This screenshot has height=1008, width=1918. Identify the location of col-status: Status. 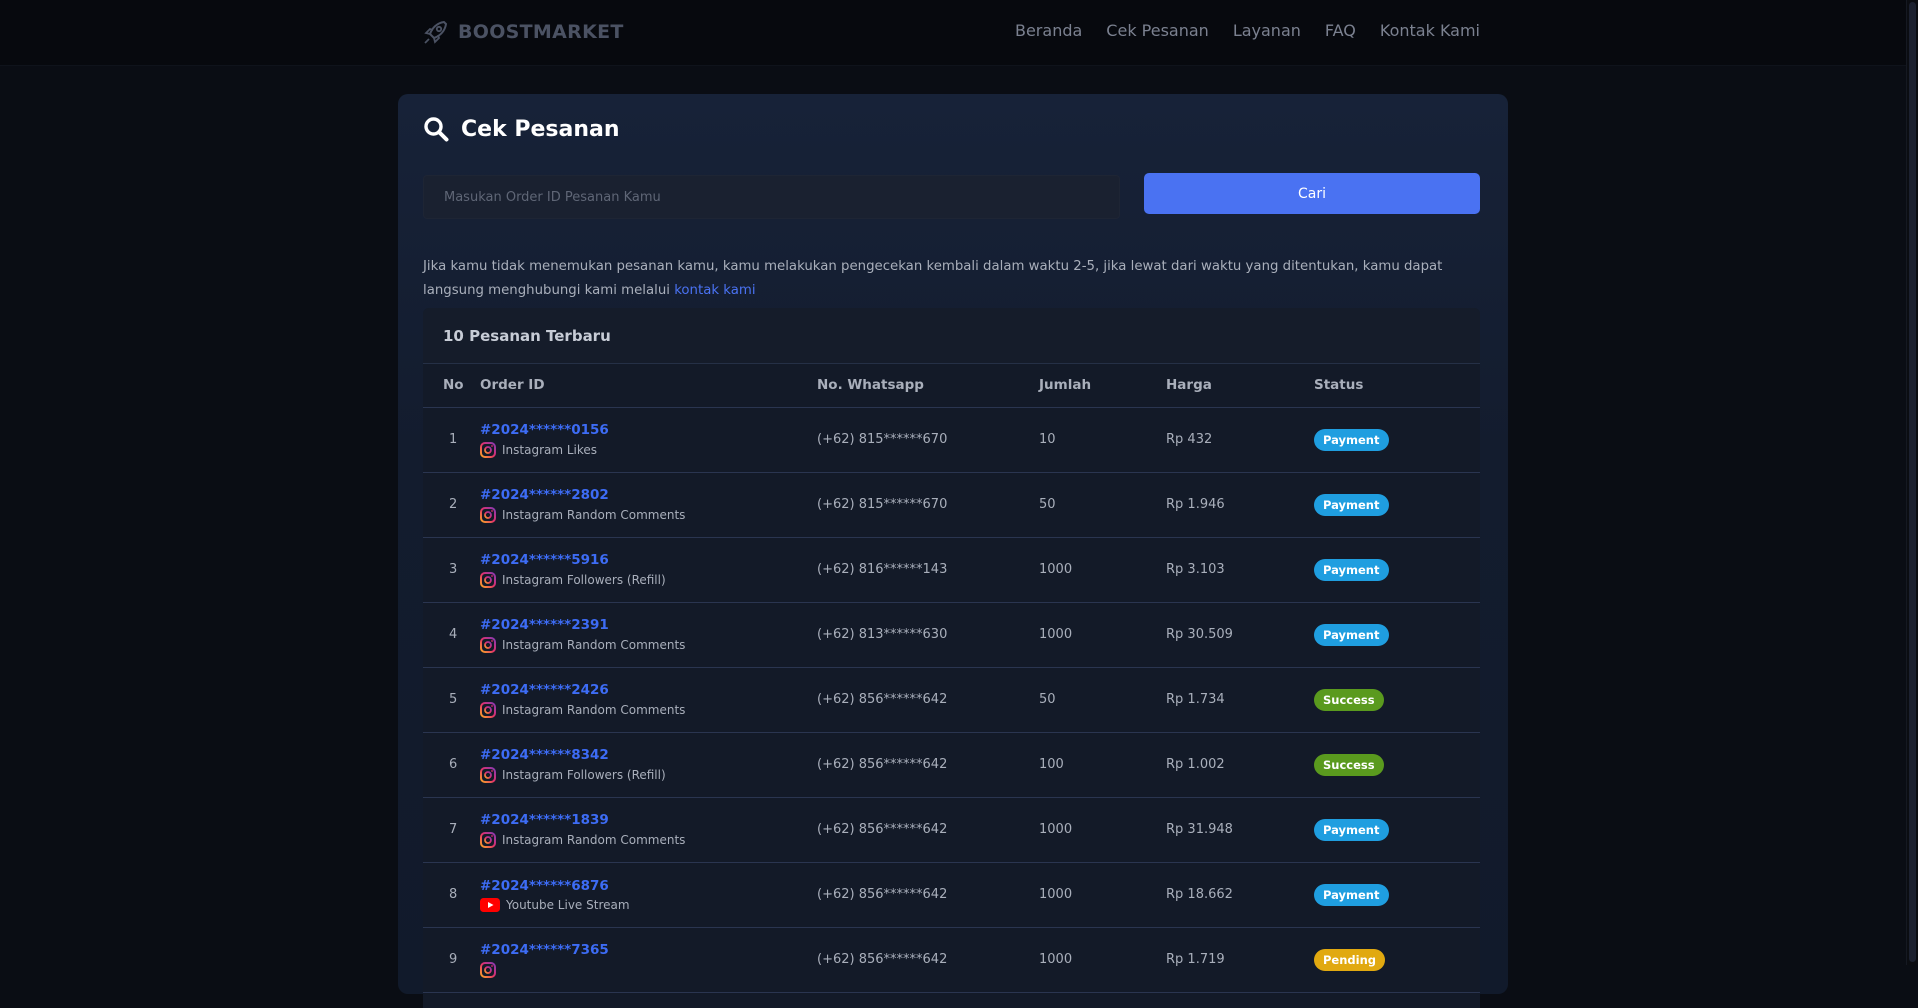
(1397, 386).